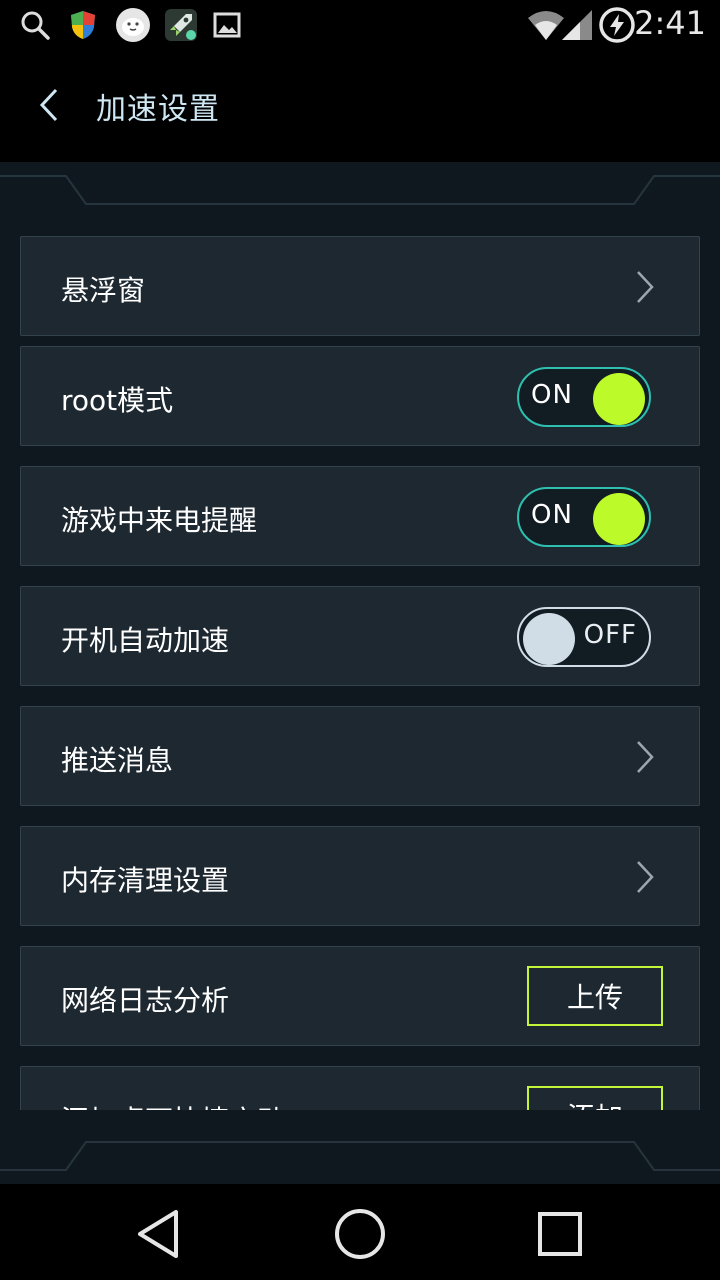 Image resolution: width=720 pixels, height=1280 pixels. Describe the element at coordinates (117, 400) in the screenshot. I see `setting-label: root模式` at that location.